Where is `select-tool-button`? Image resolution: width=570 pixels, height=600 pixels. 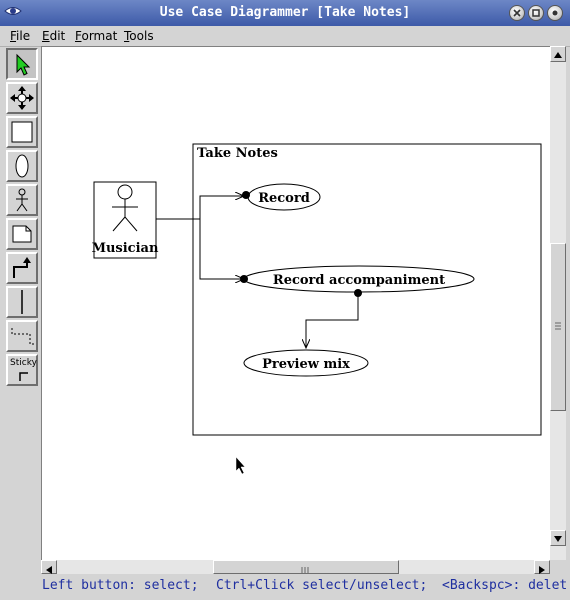 select-tool-button is located at coordinates (22, 64).